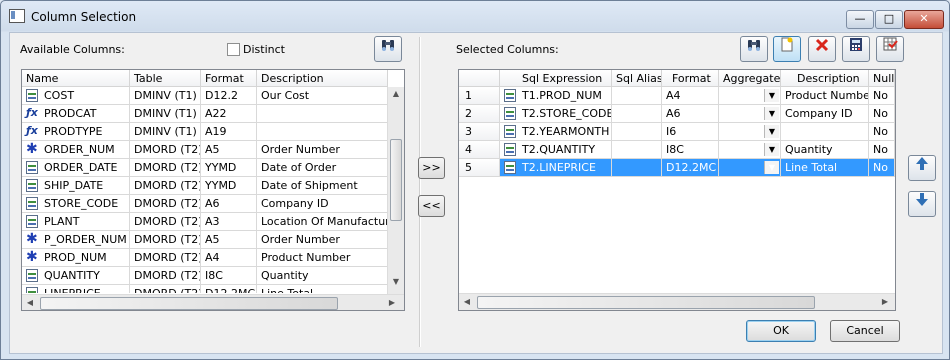  I want to click on cell-name: STORE_CODE, so click(76, 204).